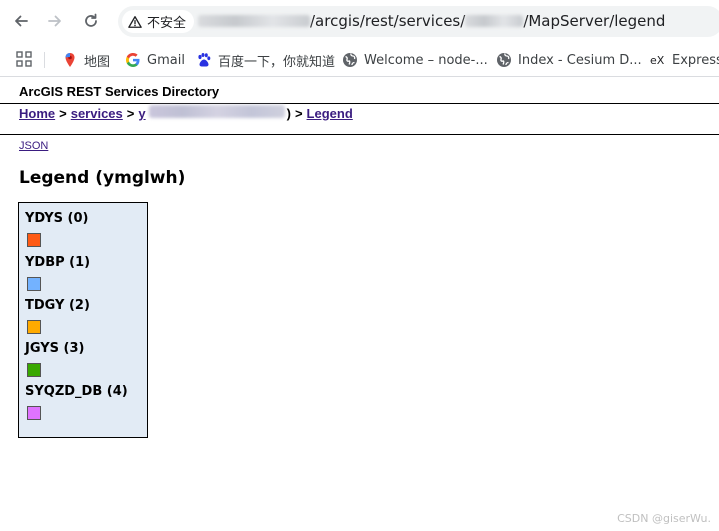  Describe the element at coordinates (24, 59) in the screenshot. I see `apps-grid-icon` at that location.